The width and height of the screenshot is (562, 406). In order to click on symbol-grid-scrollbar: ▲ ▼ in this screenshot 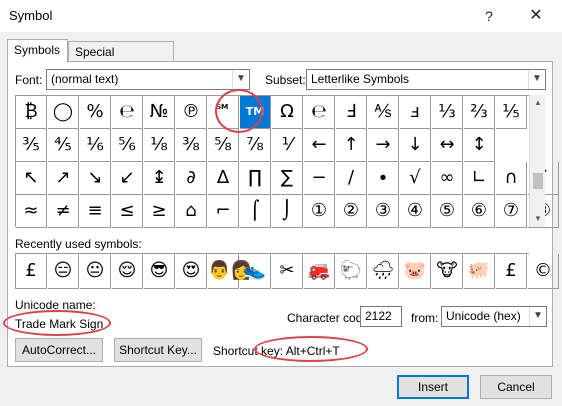, I will do `click(537, 161)`.